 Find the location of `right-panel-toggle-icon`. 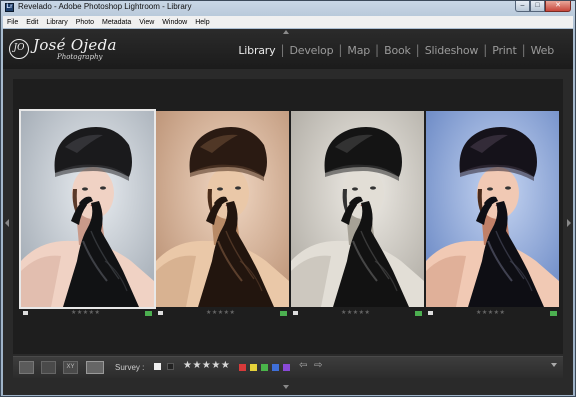

right-panel-toggle-icon is located at coordinates (569, 223).